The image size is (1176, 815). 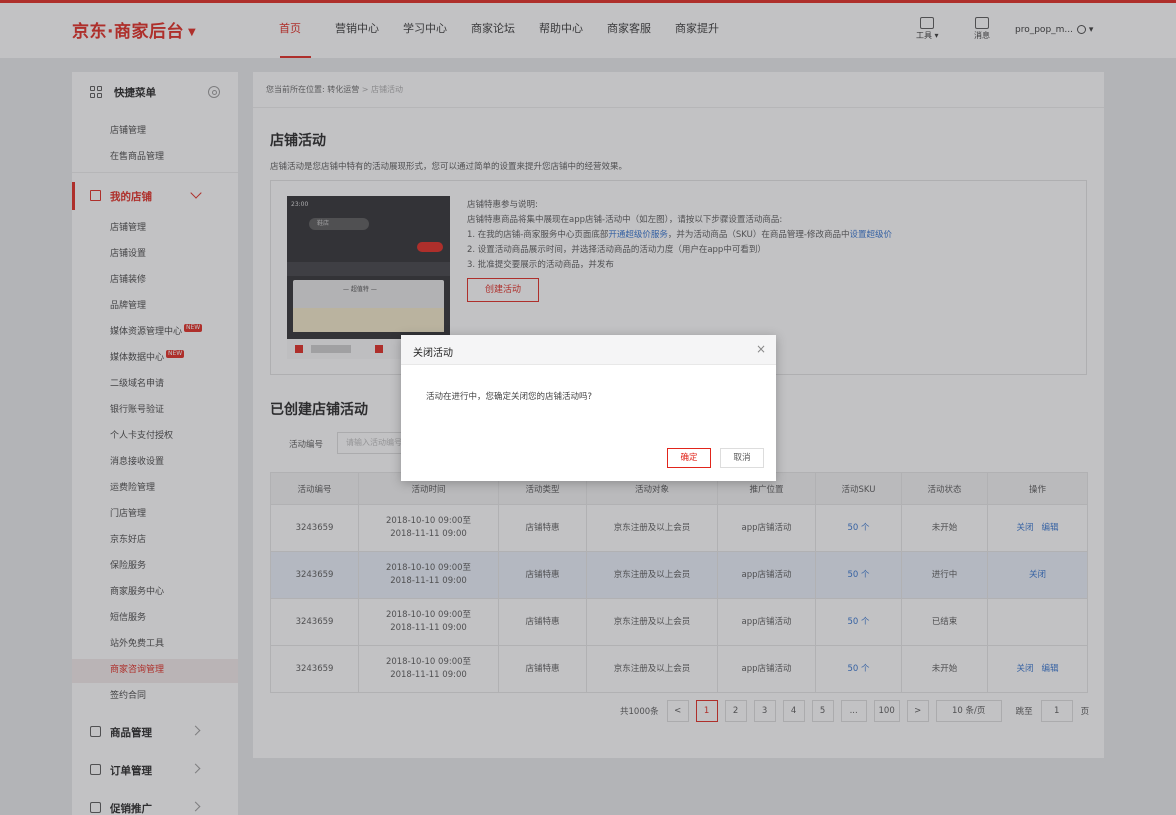 What do you see at coordinates (509, 397) in the screenshot?
I see `dialog-message: 活动在进行中，您确定关闭您的店铺活动吗?` at bounding box center [509, 397].